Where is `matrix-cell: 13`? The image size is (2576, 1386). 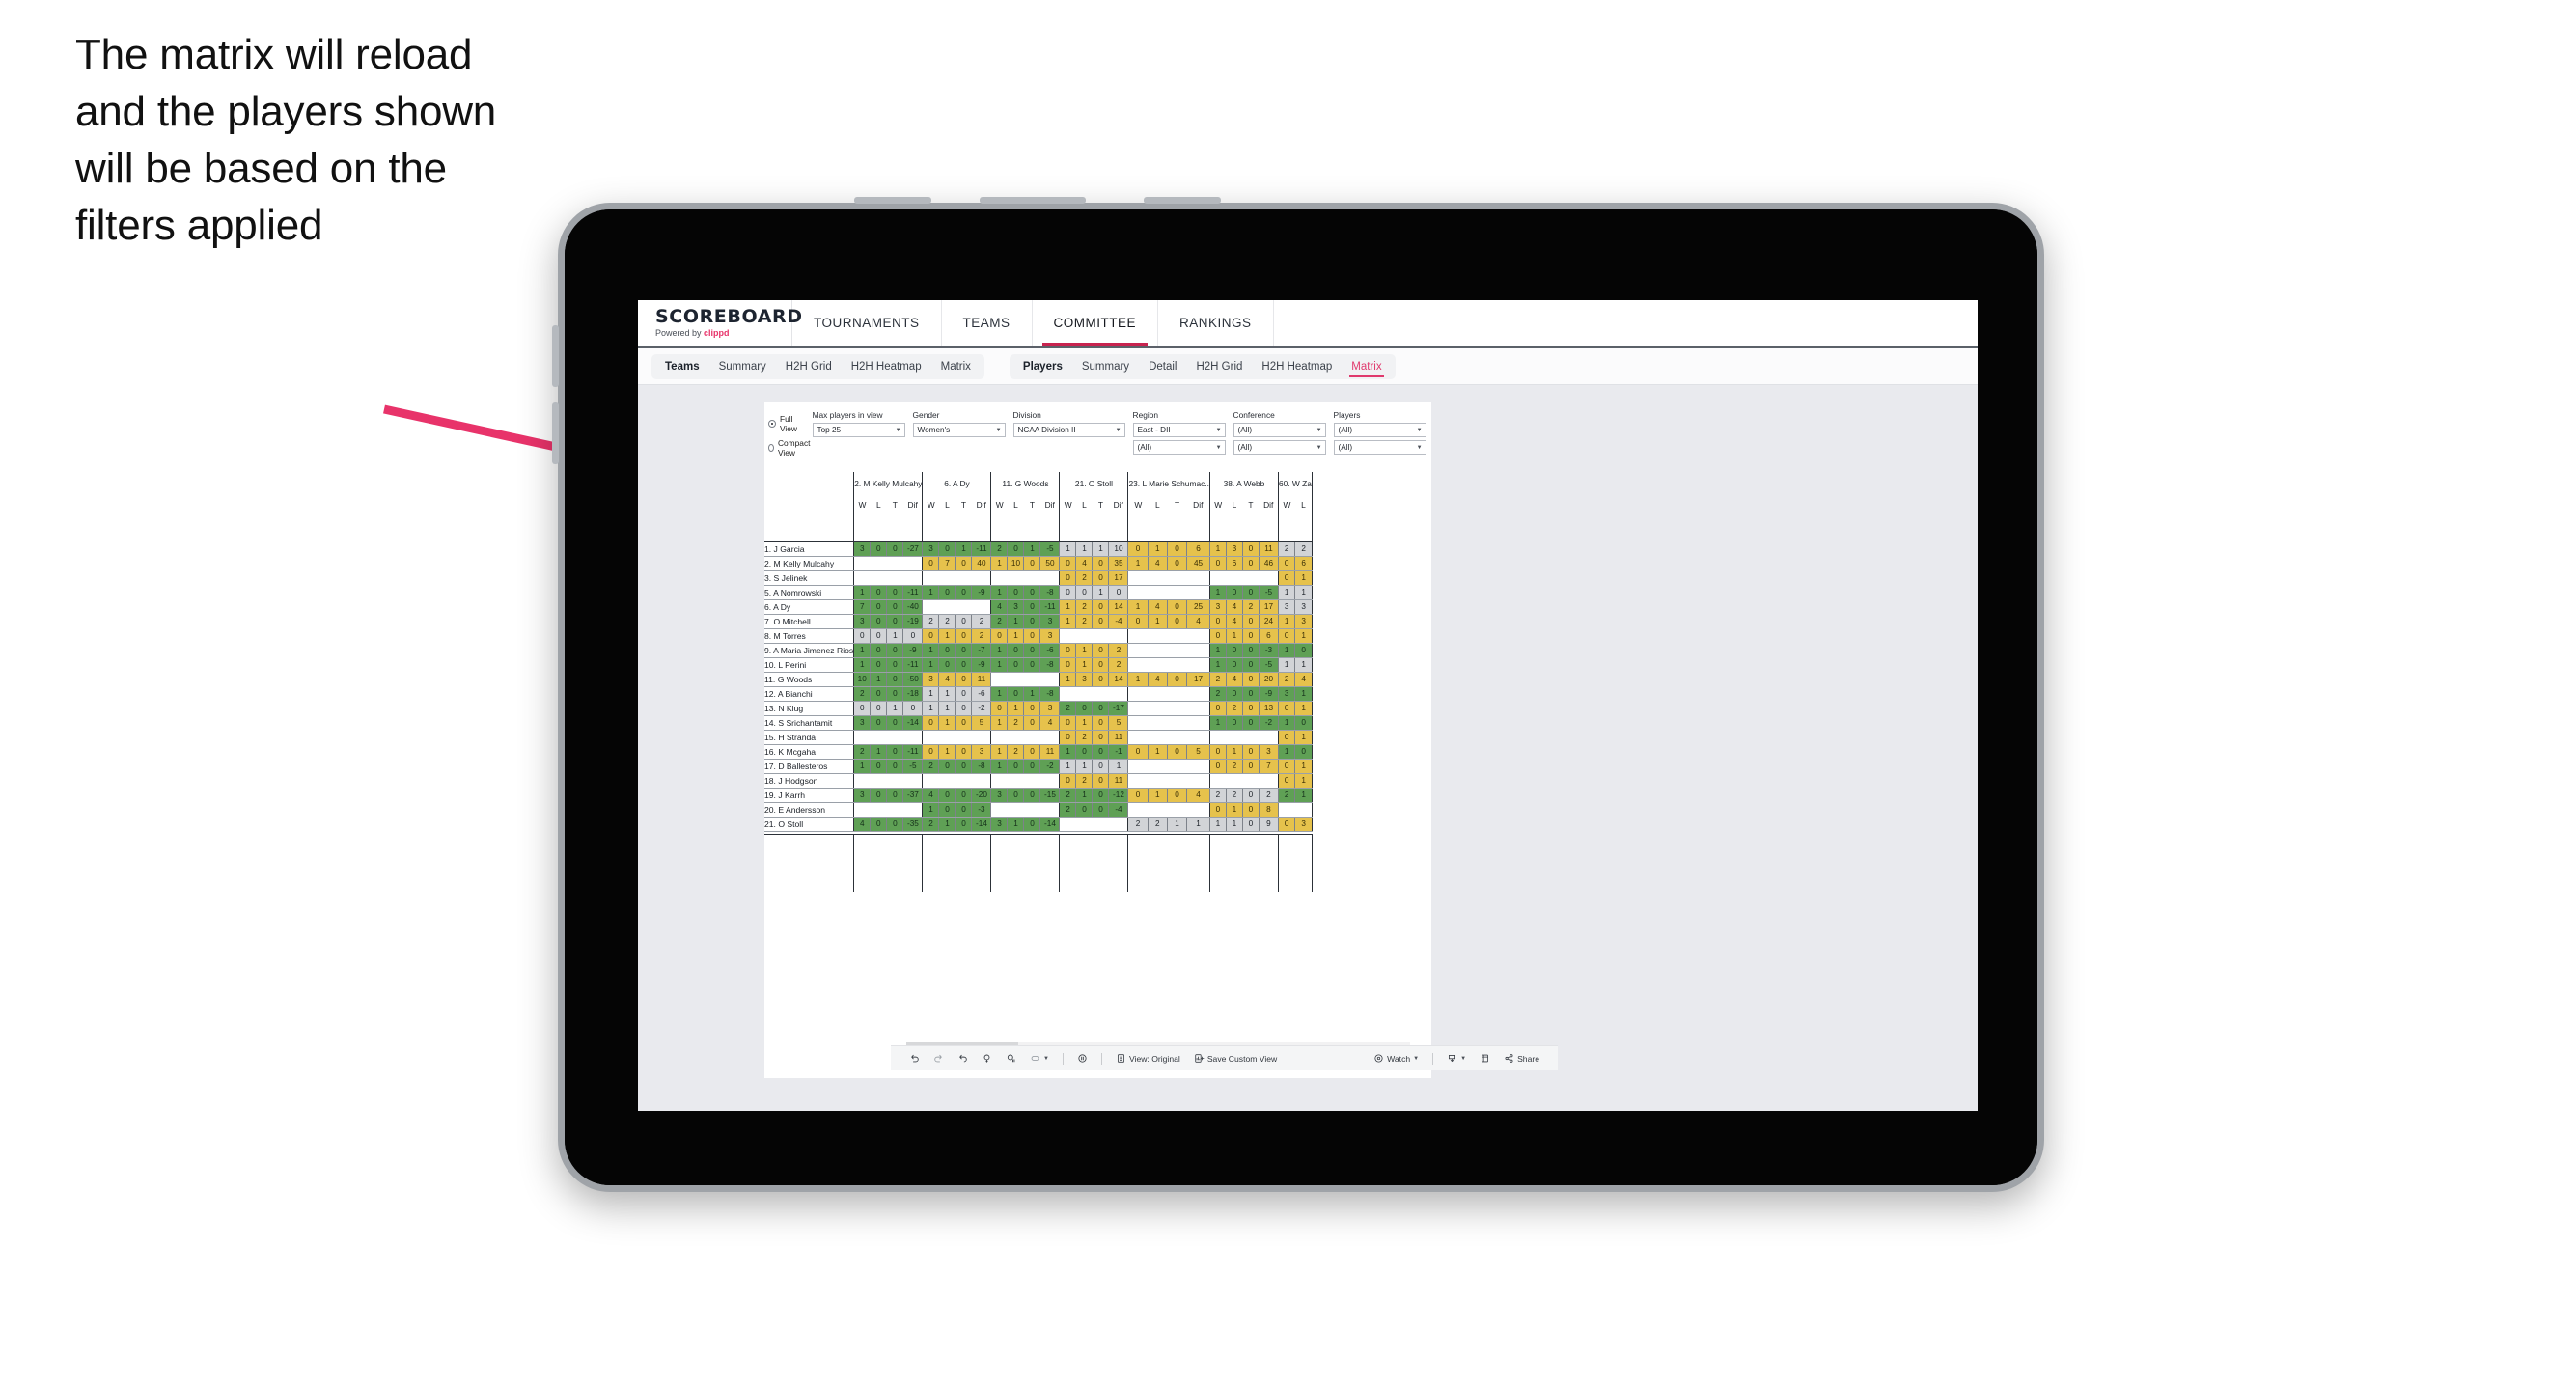
matrix-cell: 13 is located at coordinates (1269, 708).